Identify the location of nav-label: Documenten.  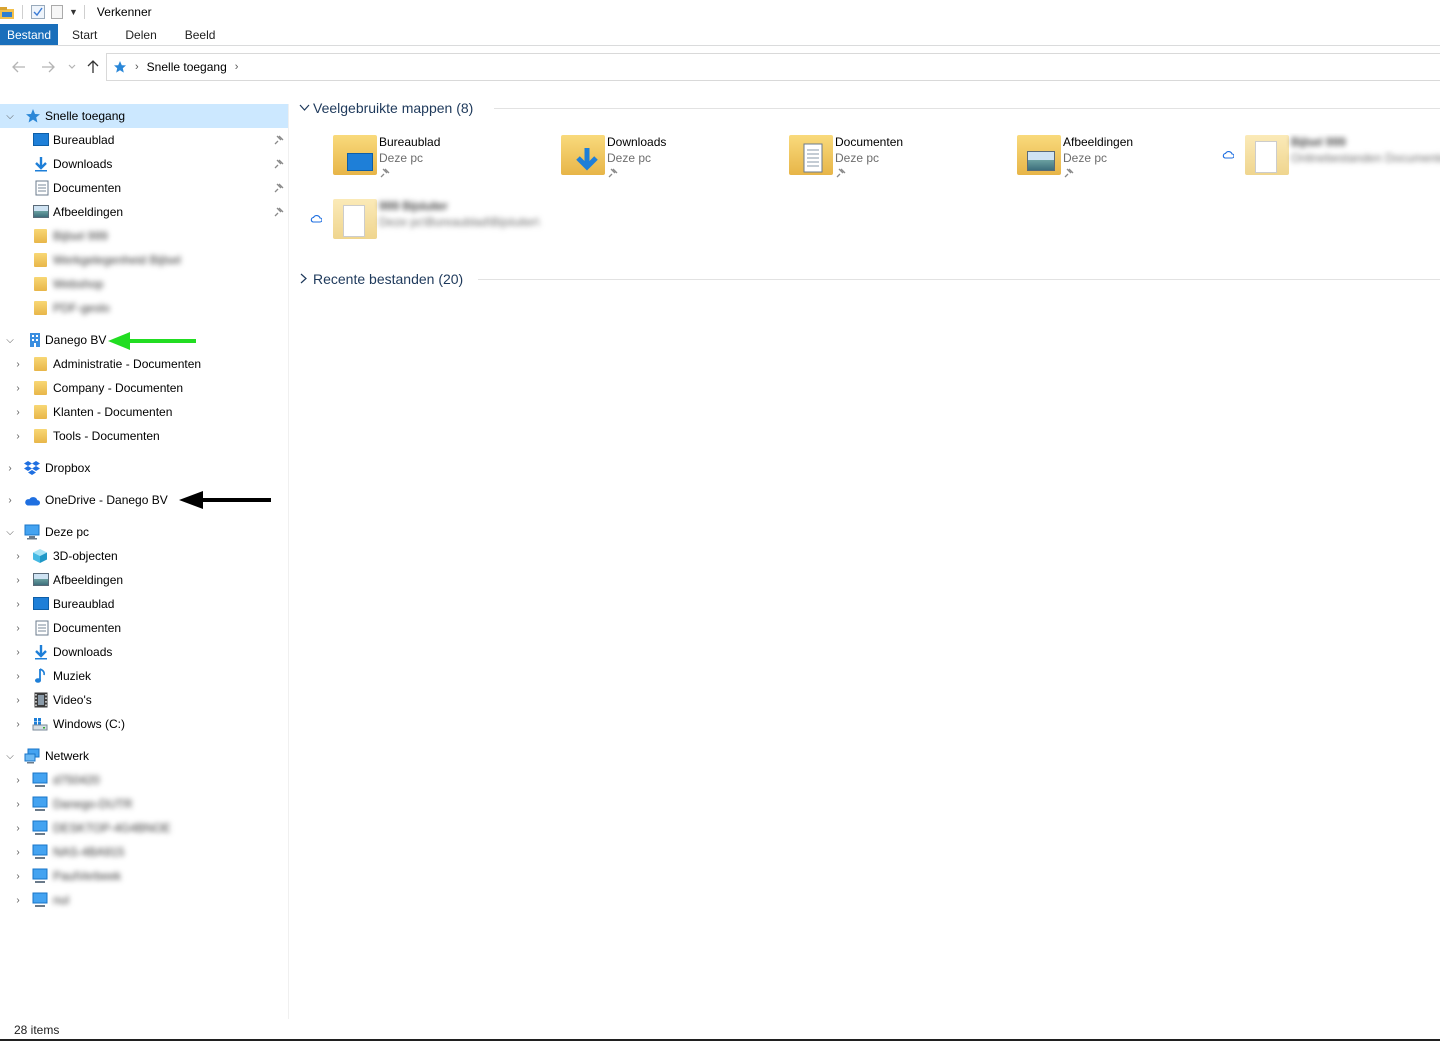
(87, 628).